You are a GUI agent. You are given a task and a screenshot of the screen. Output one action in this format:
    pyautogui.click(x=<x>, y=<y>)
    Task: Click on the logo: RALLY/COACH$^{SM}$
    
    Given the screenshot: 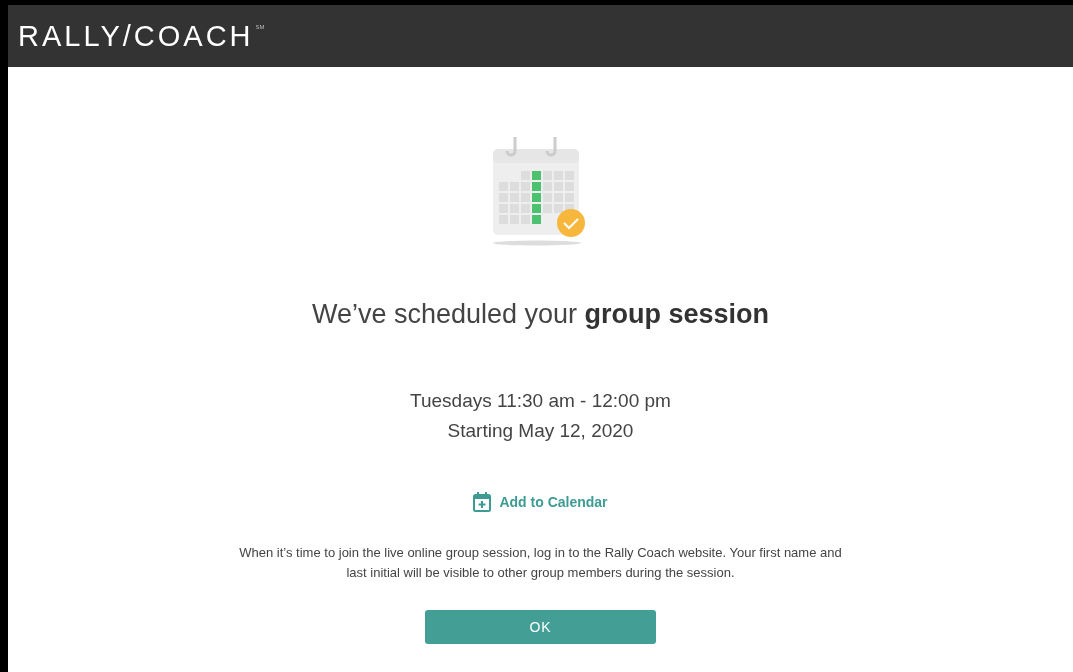 What is the action you would take?
    pyautogui.click(x=141, y=36)
    